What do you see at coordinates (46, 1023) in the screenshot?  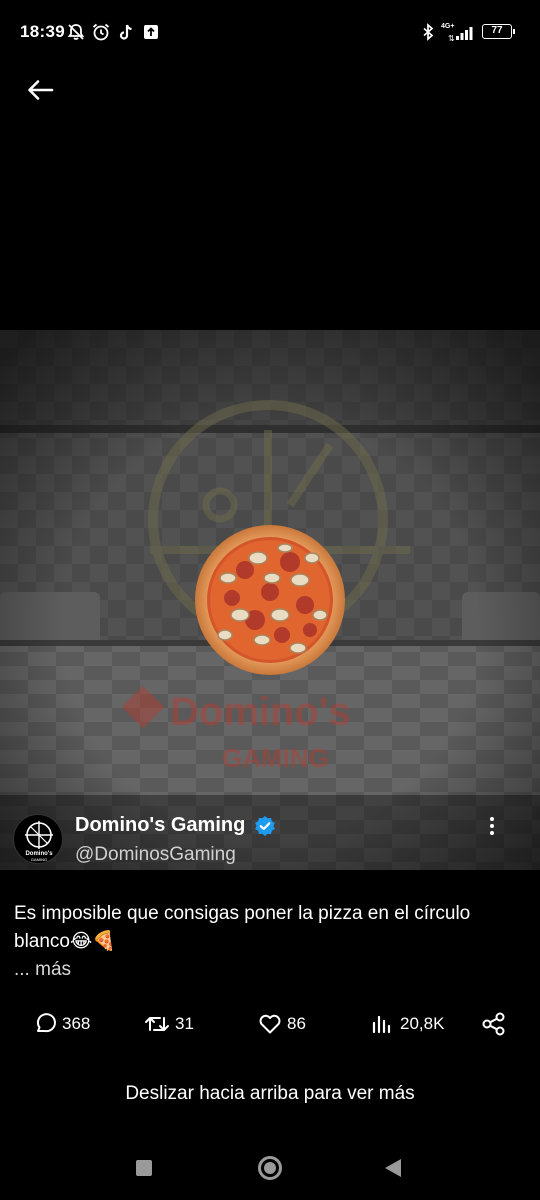 I see `reply-icon` at bounding box center [46, 1023].